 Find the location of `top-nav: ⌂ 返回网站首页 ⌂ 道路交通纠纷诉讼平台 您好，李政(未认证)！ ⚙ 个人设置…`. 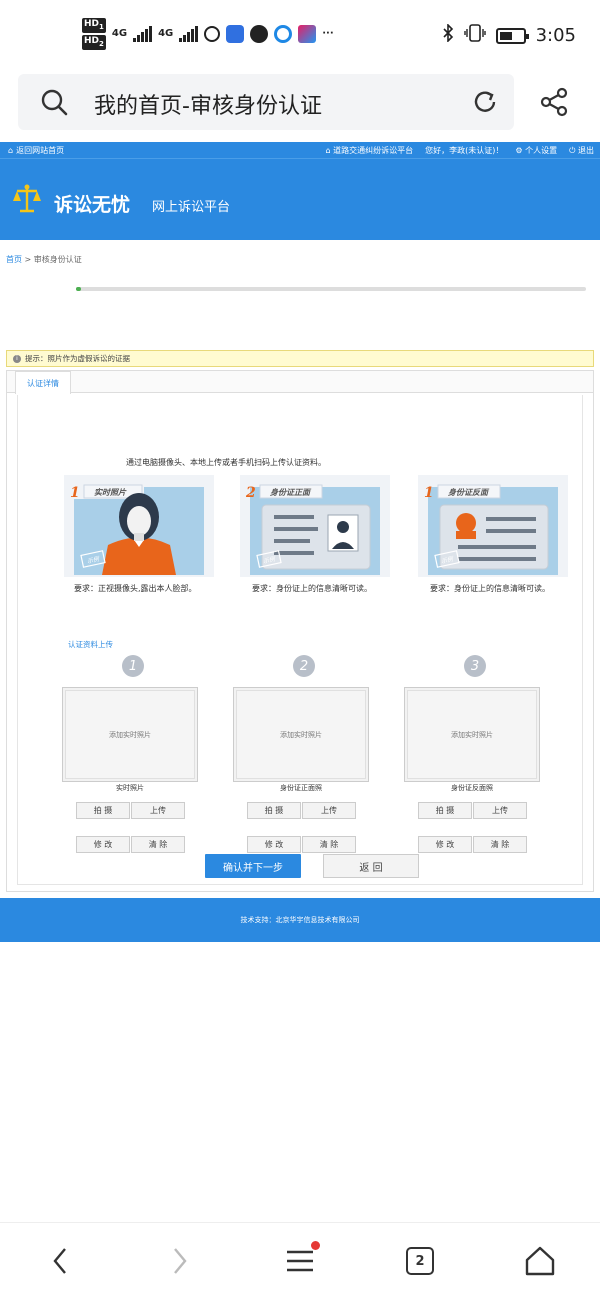

top-nav: ⌂ 返回网站首页 ⌂ 道路交通纠纷诉讼平台 您好，李政(未认证)！ ⚙ 个人设置… is located at coordinates (300, 150).